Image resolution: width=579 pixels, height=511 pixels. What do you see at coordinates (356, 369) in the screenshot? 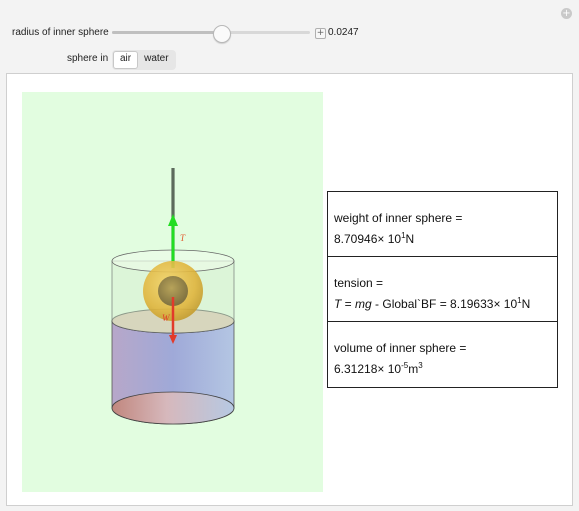
I see `volume-mantissa: 6.31218` at bounding box center [356, 369].